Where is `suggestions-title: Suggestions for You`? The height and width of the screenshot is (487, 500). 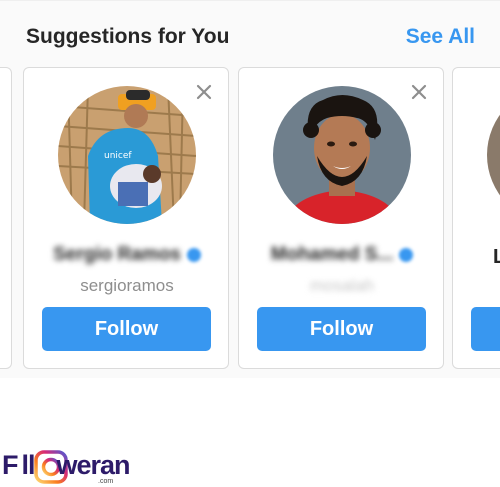
suggestions-title: Suggestions for You is located at coordinates (128, 36).